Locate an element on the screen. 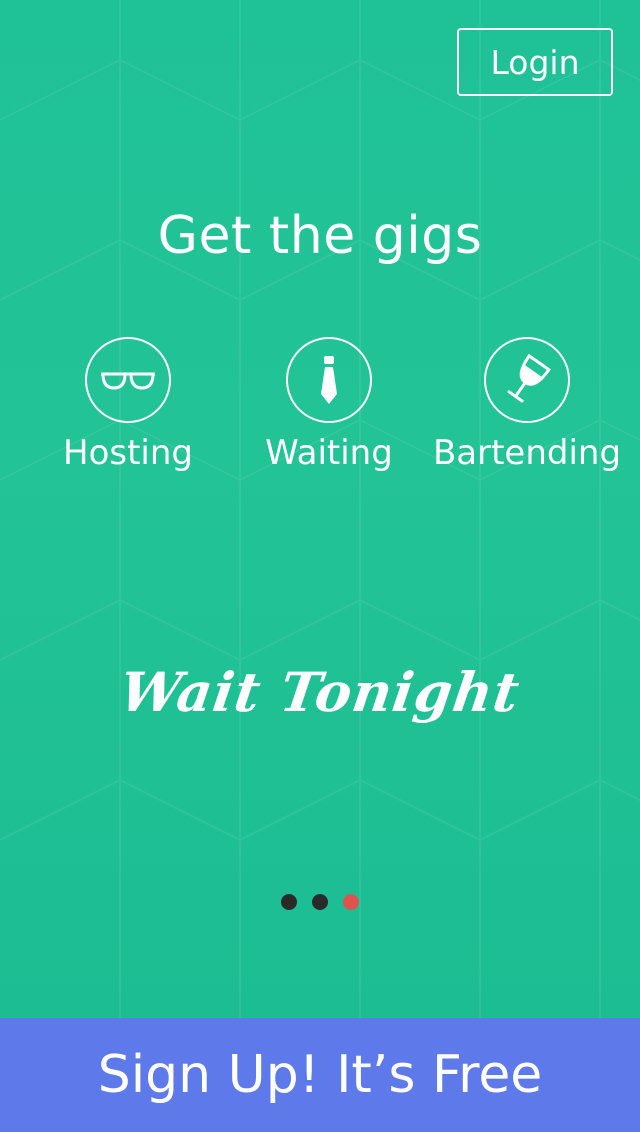  glasses-icon is located at coordinates (128, 380).